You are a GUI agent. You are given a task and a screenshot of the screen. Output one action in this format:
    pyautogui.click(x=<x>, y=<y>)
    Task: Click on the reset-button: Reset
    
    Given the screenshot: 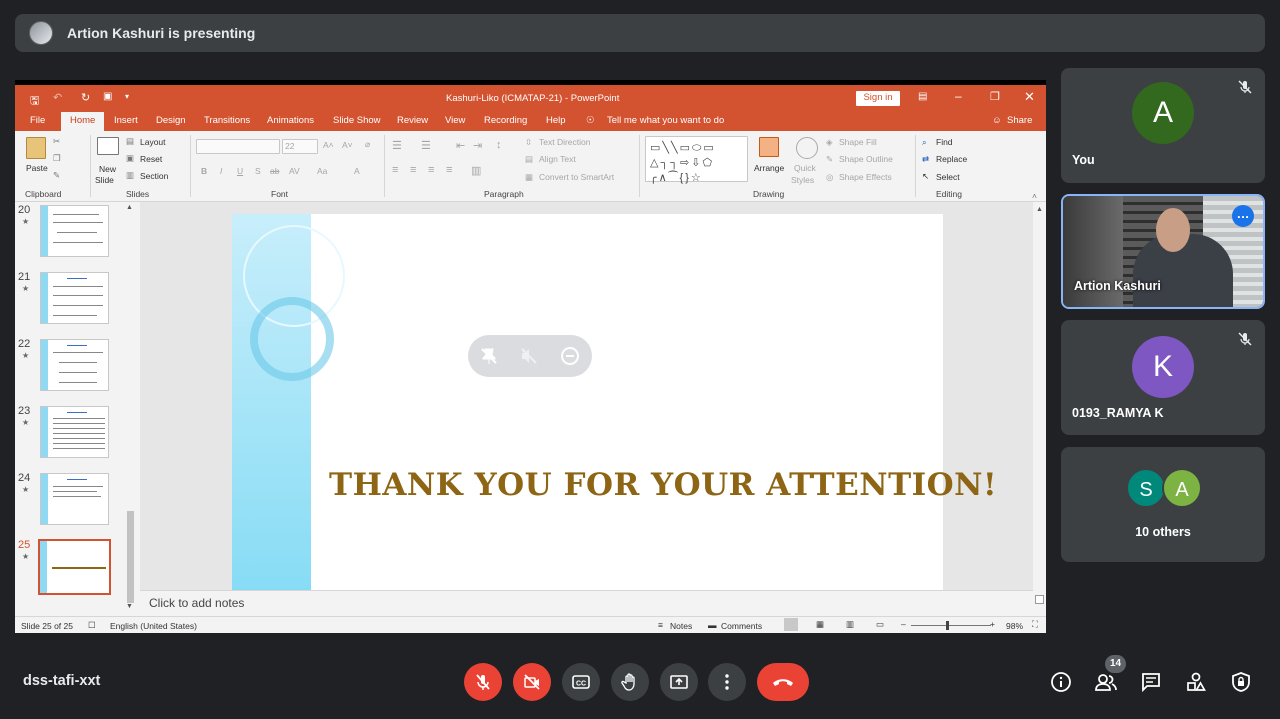 What is the action you would take?
    pyautogui.click(x=151, y=159)
    